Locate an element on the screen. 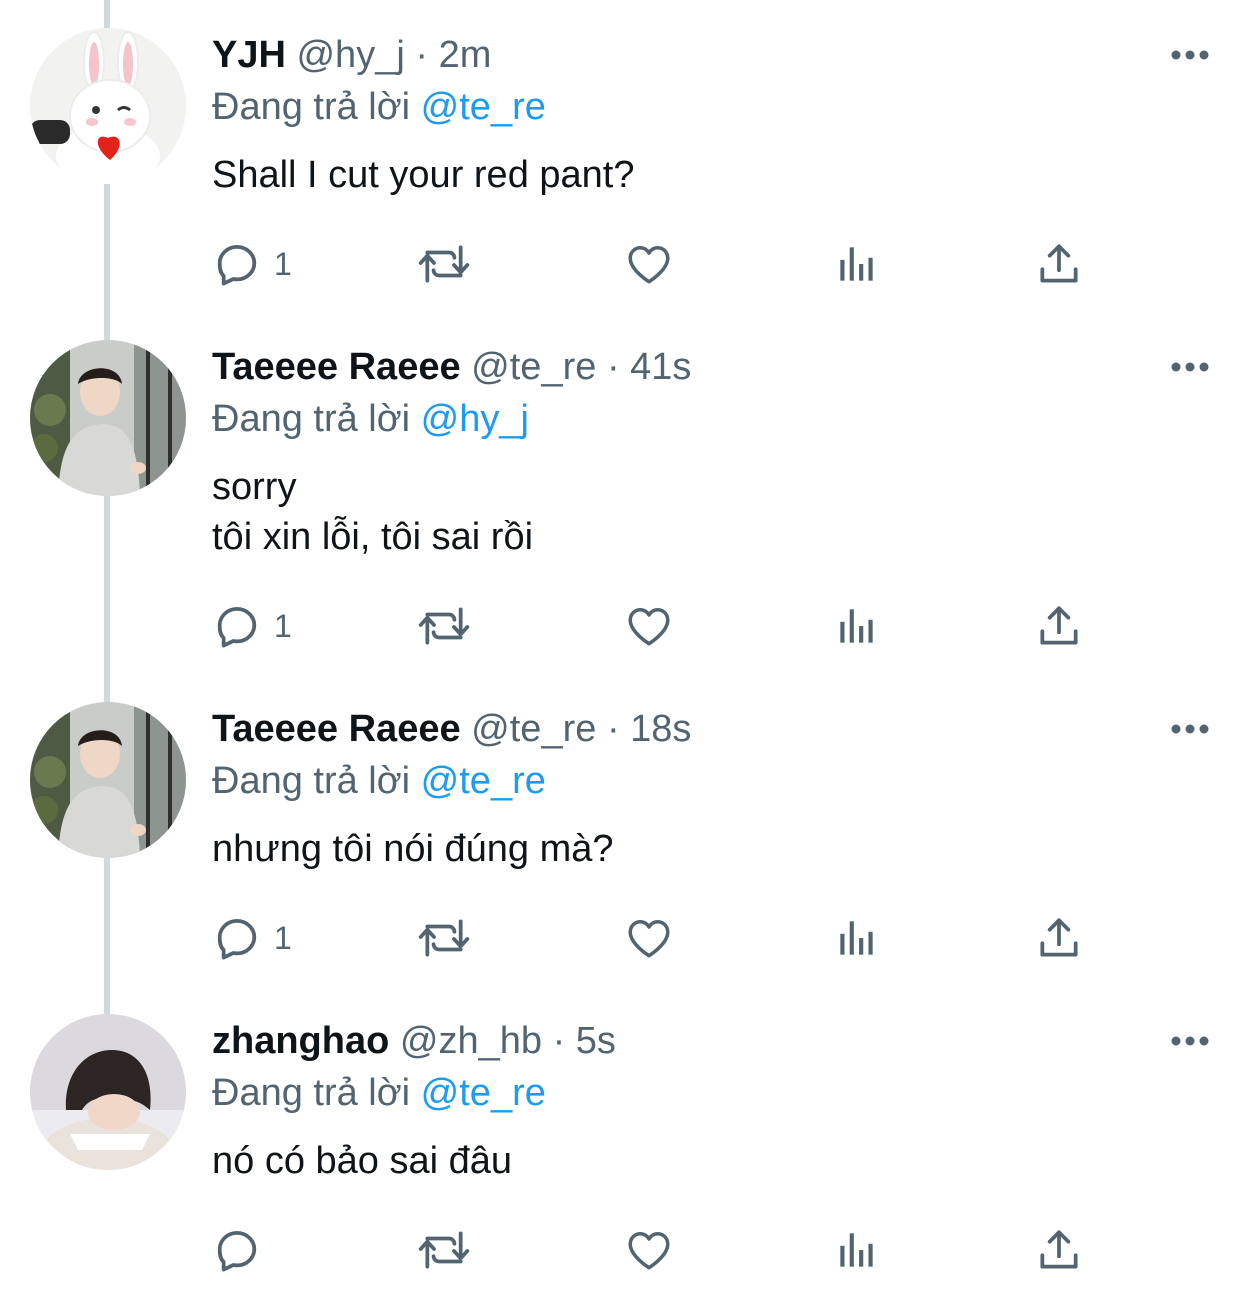 The image size is (1242, 1298). timestamp: 41s is located at coordinates (660, 367).